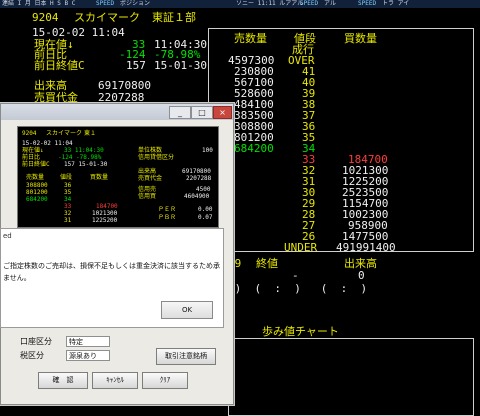 The width and height of the screenshot is (480, 416). Describe the element at coordinates (50, 85) in the screenshot. I see `volume-label: 出来高` at that location.